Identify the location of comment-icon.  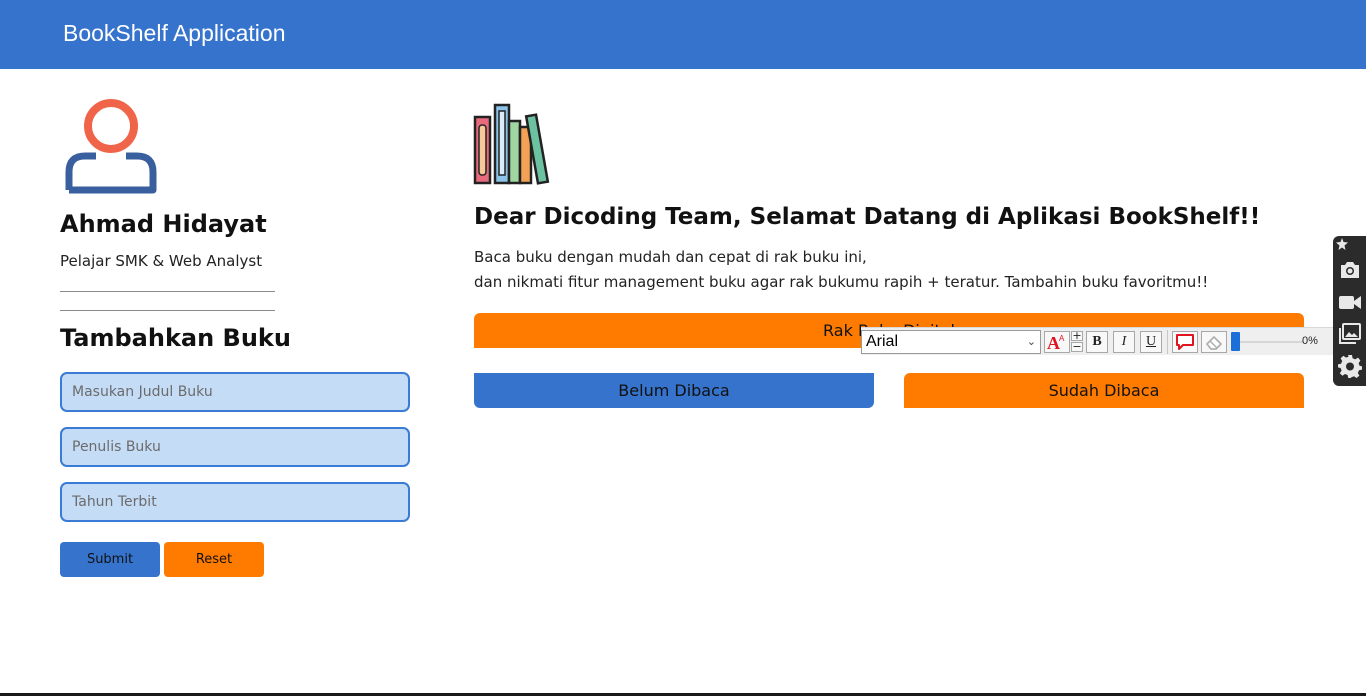
(1185, 342).